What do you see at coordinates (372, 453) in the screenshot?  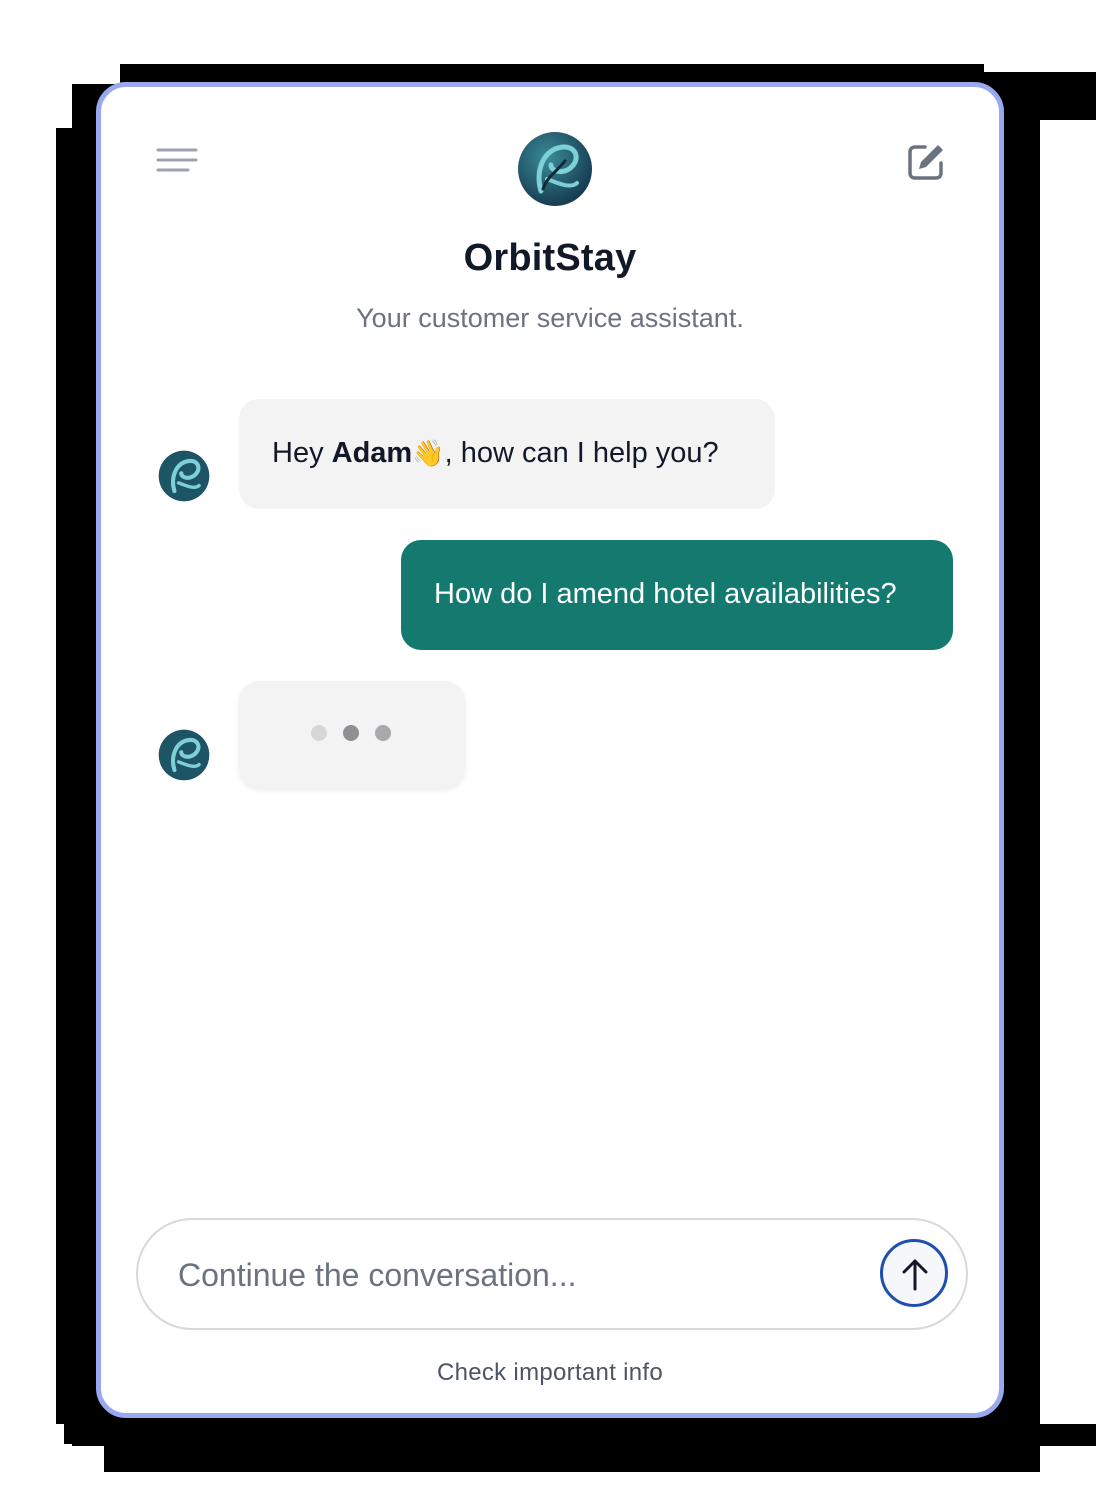 I see `user-name: Adam` at bounding box center [372, 453].